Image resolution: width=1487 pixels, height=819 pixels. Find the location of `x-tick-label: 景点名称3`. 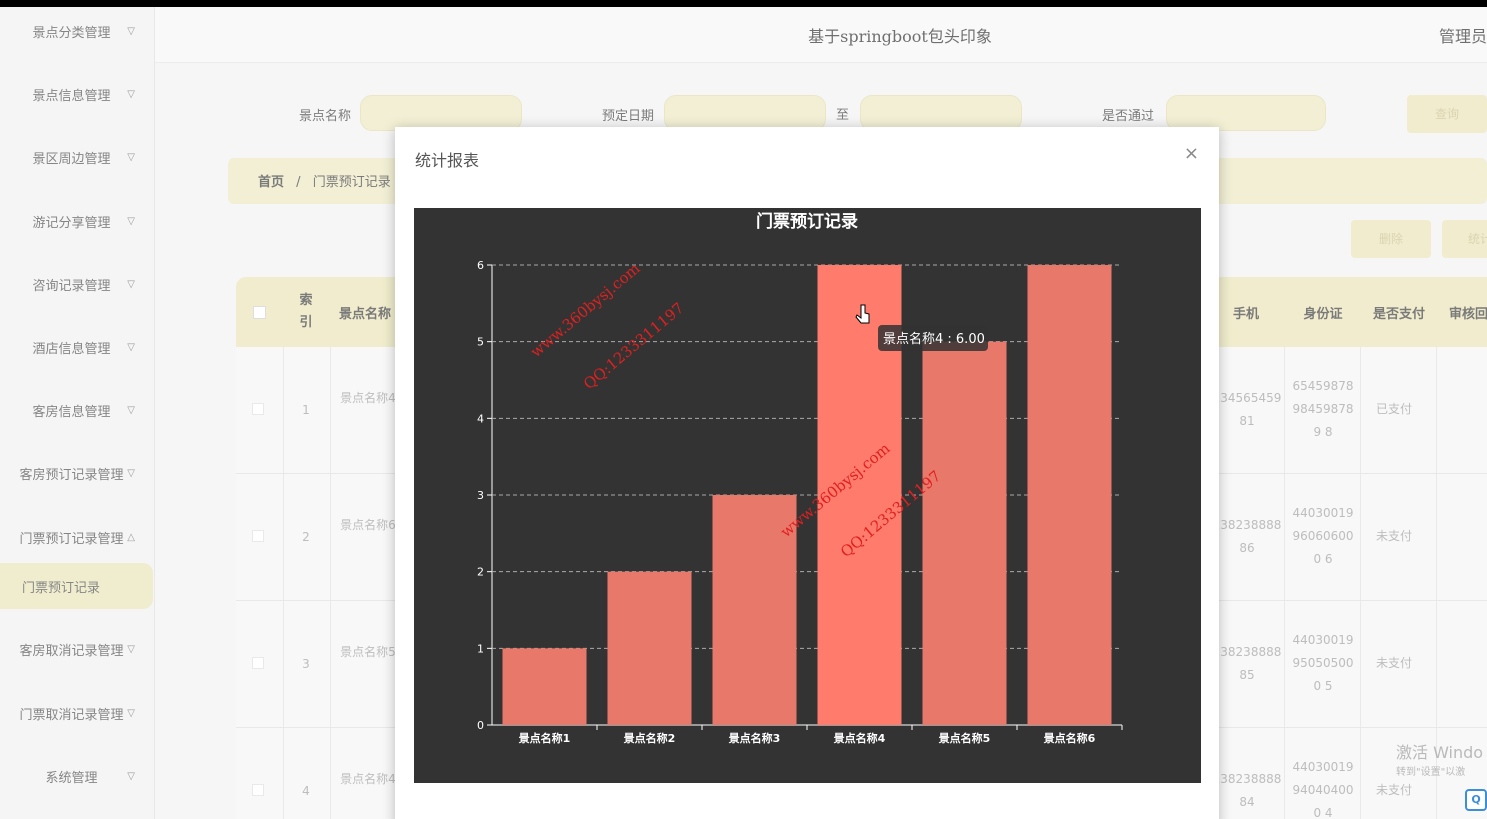

x-tick-label: 景点名称3 is located at coordinates (754, 738).